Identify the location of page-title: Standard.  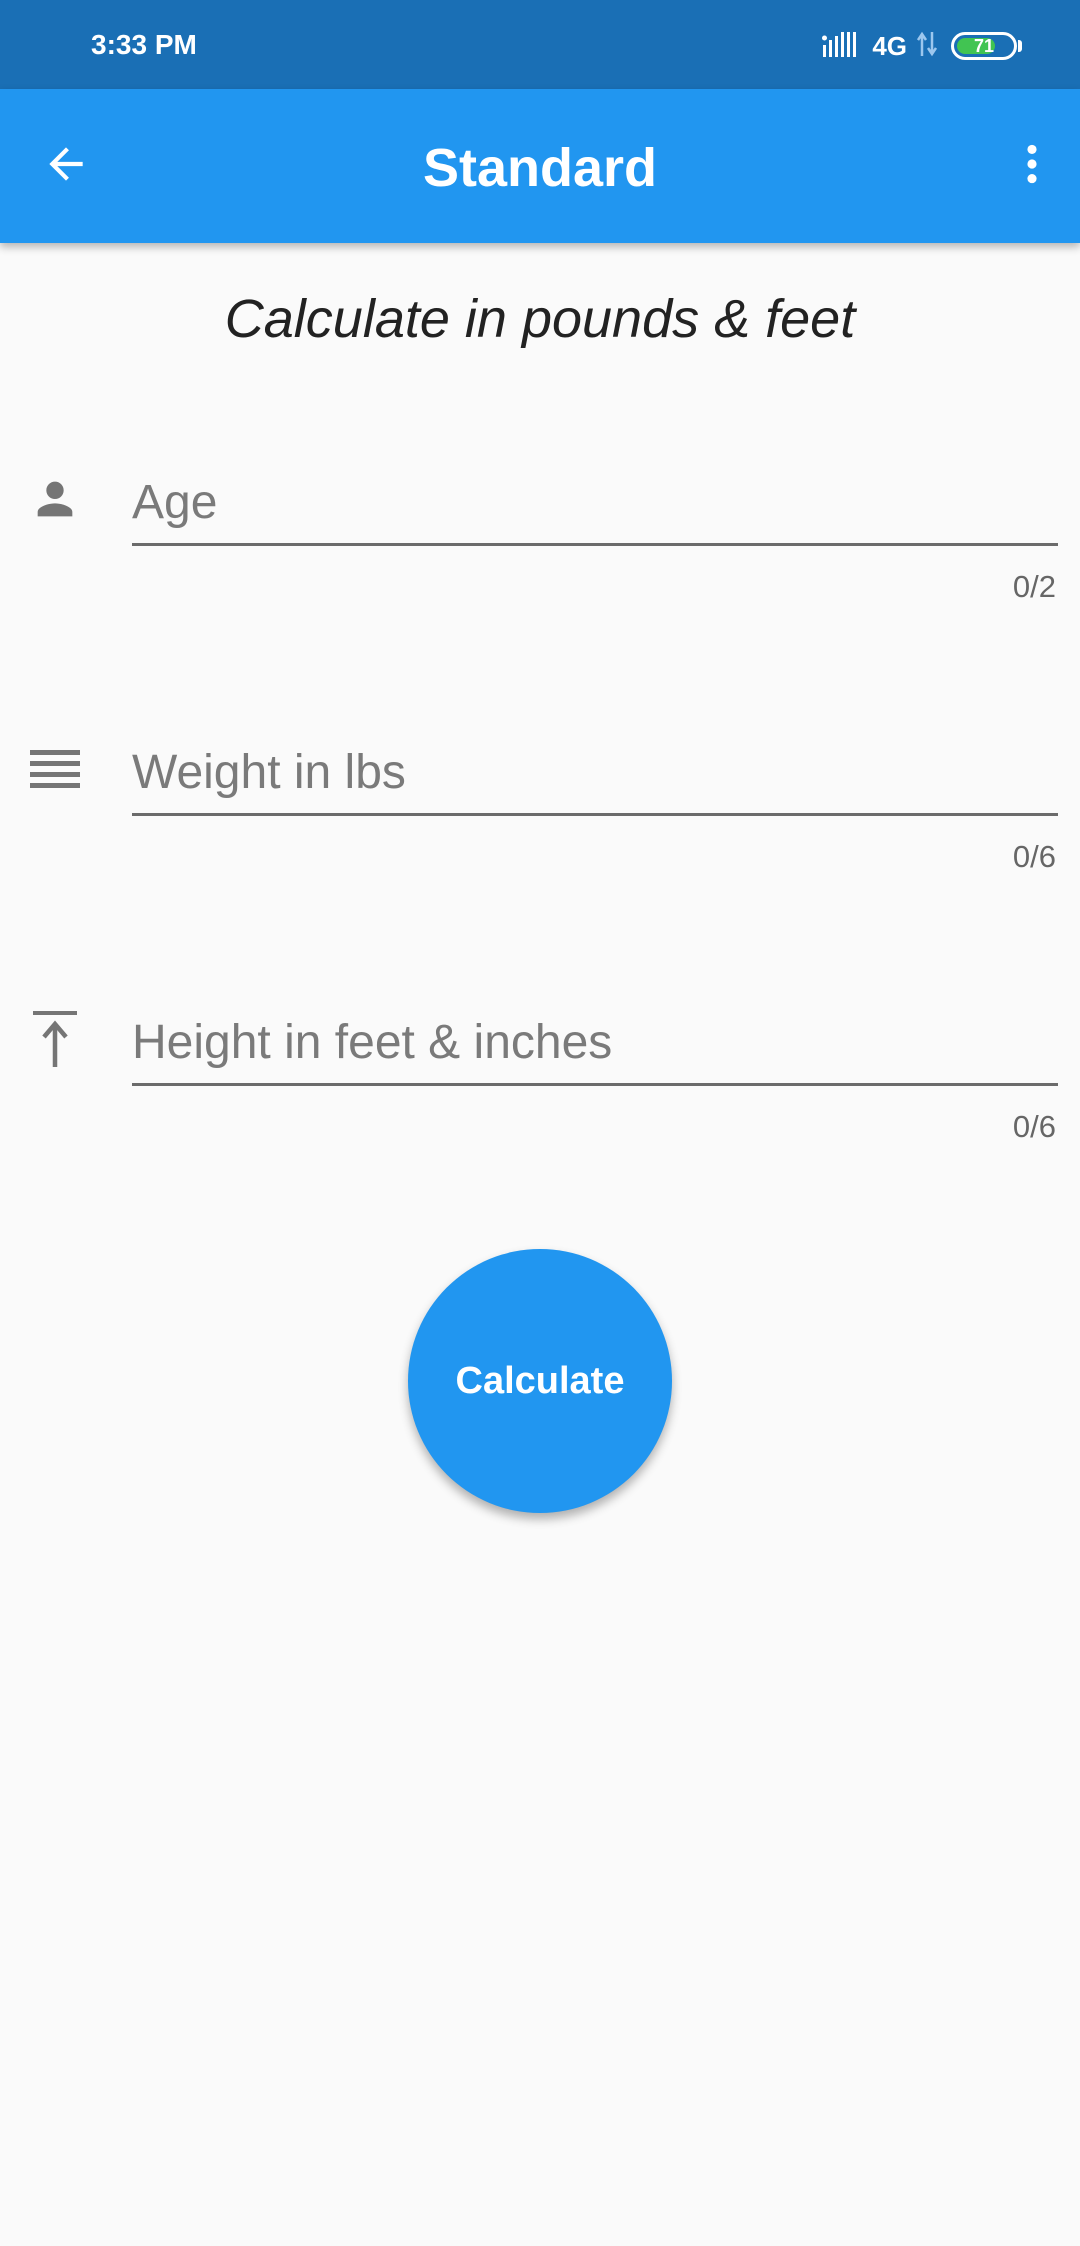
(540, 168).